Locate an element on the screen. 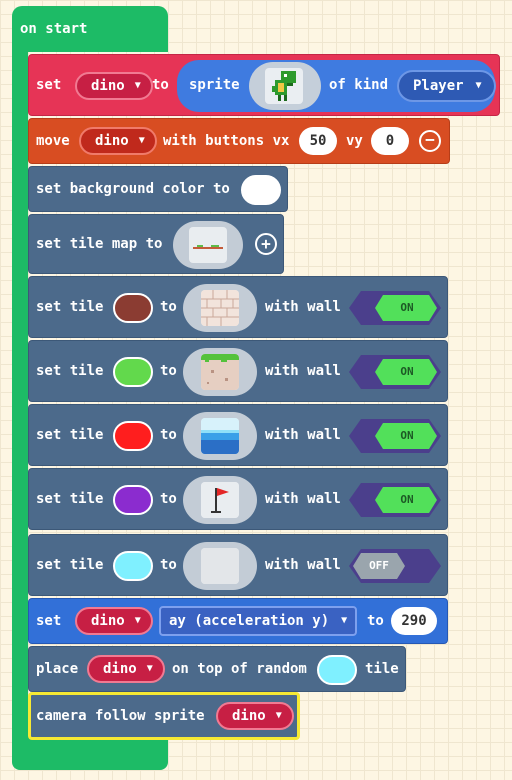 Image resolution: width=512 pixels, height=780 pixels. property-dropdown: ay (acceleration y) ▼ is located at coordinates (258, 621).